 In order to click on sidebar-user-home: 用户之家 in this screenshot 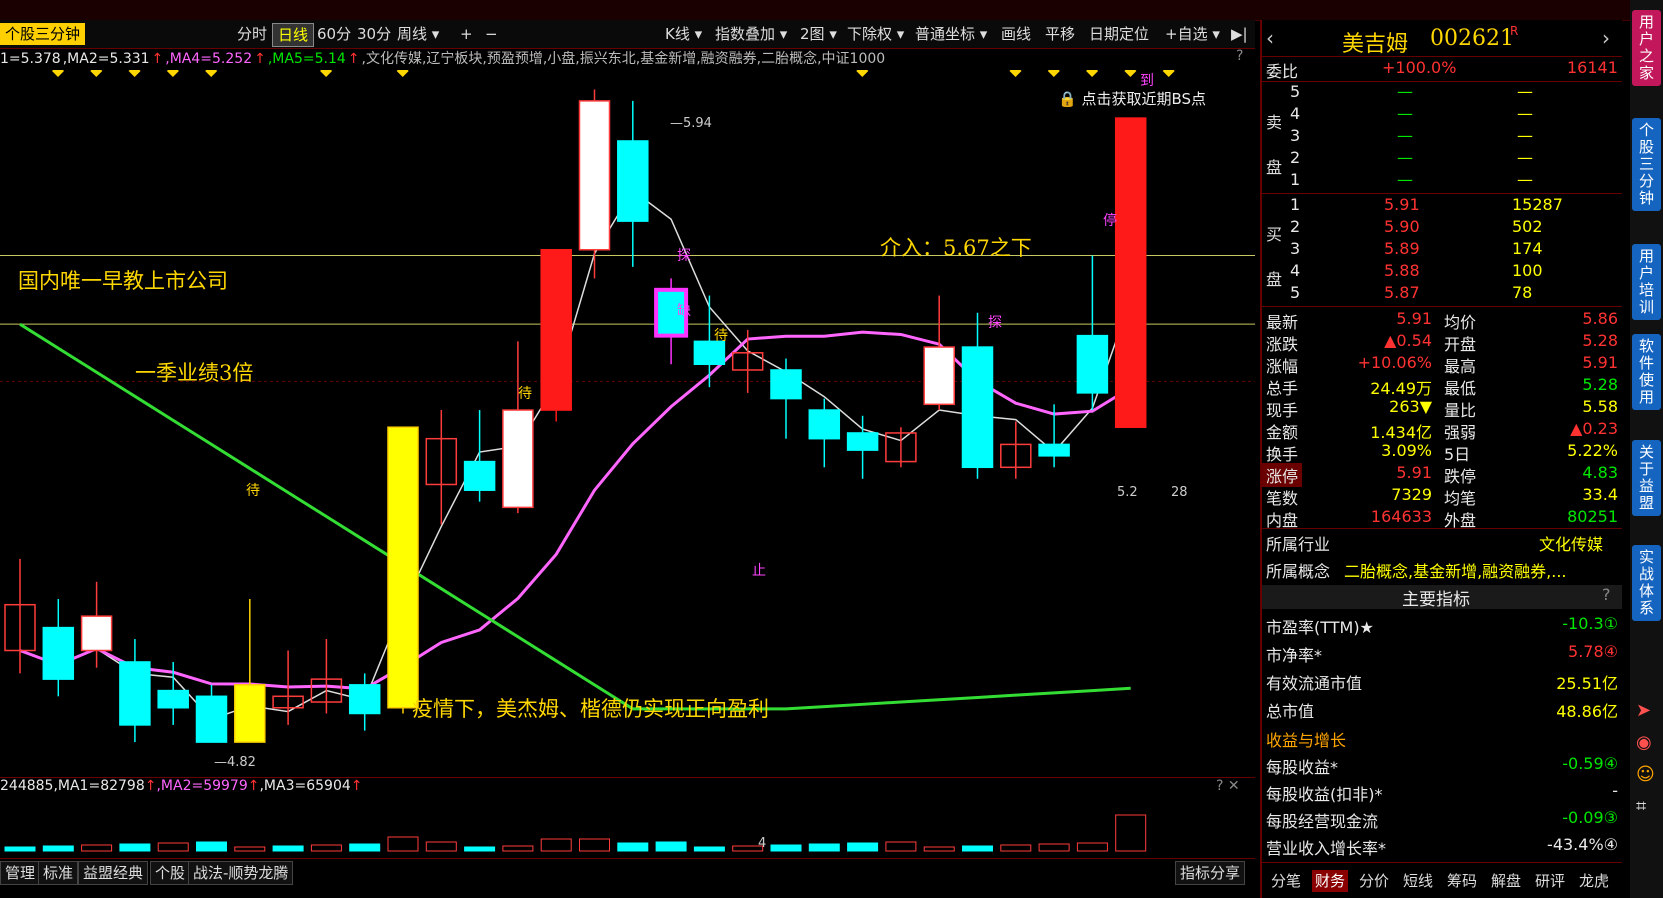, I will do `click(1646, 48)`.